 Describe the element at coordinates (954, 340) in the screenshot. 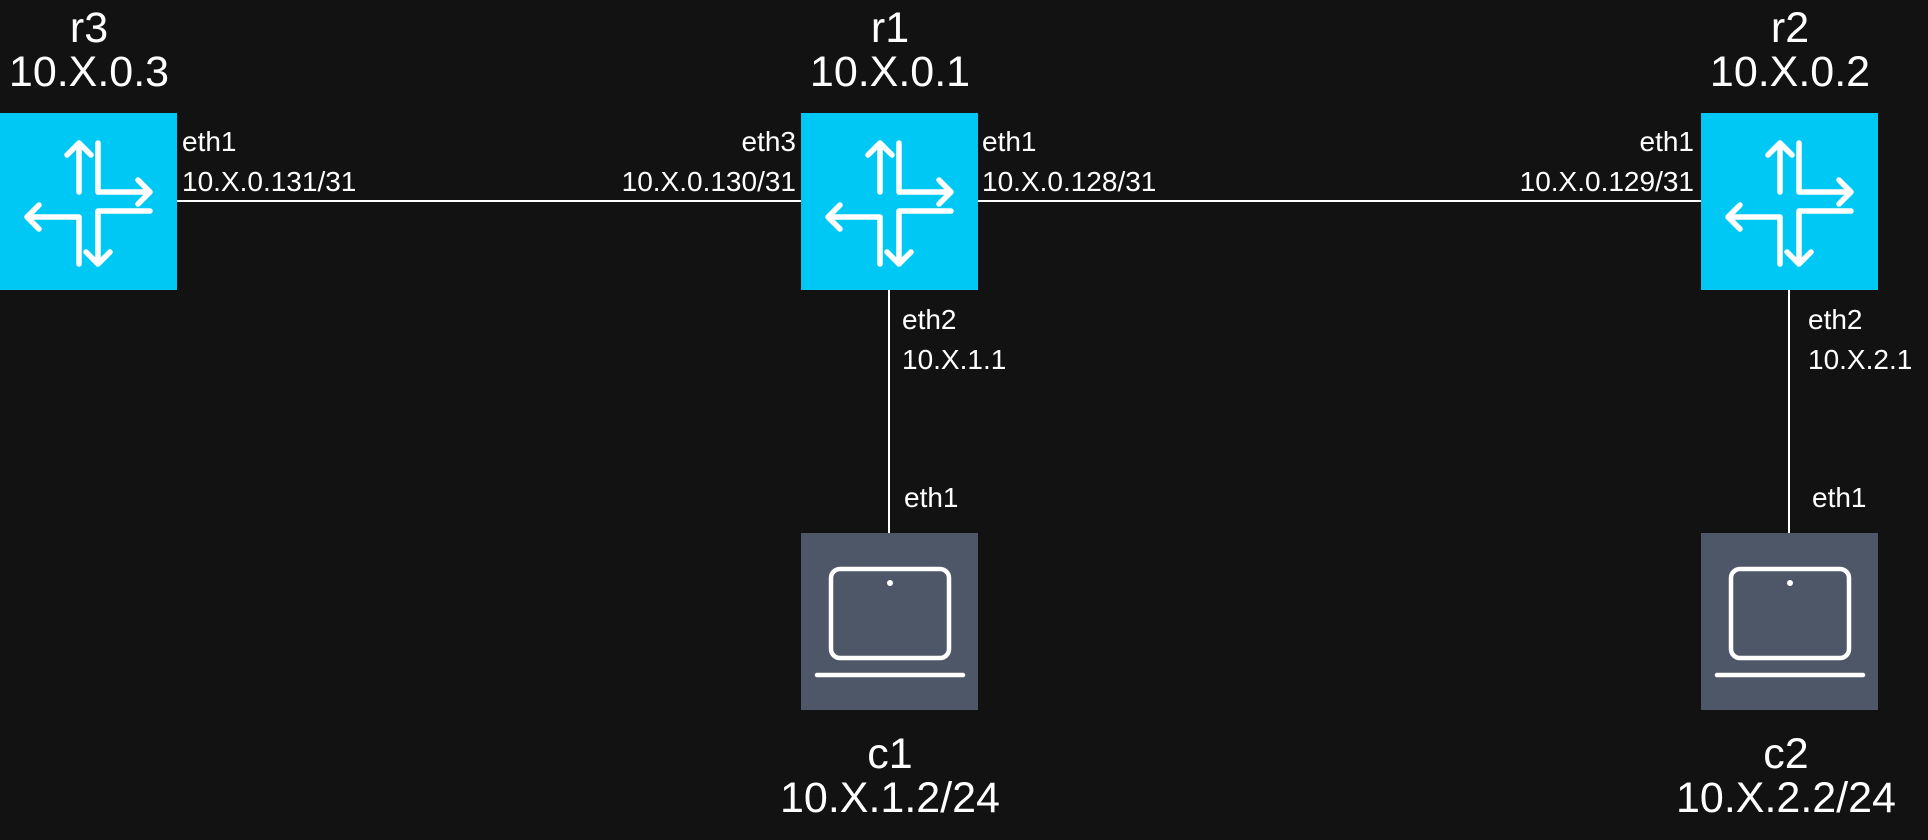

I see `interface-label-r1-eth2: eth2 10.X.1.1` at that location.